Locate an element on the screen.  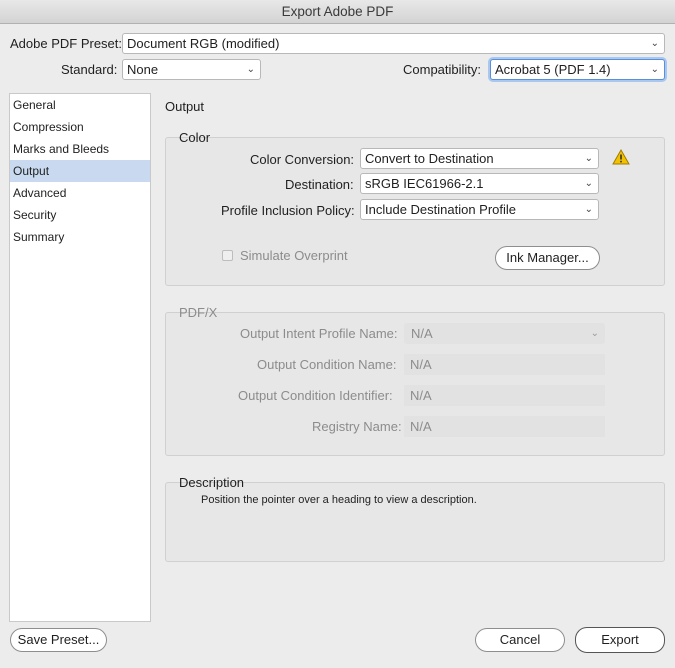
registry-name-label: Registry Name: is located at coordinates (357, 426).